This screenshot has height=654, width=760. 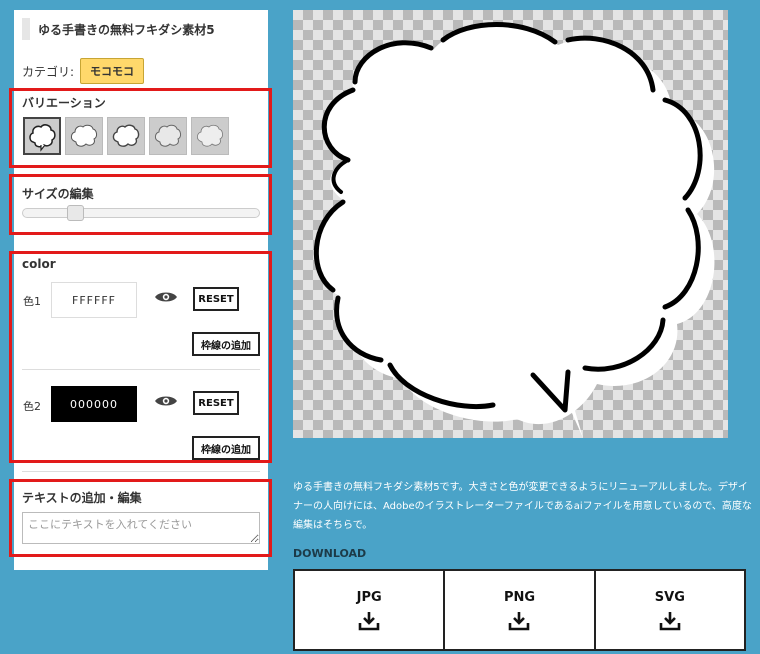 What do you see at coordinates (330, 553) in the screenshot?
I see `download-heading: DOWNLOAD` at bounding box center [330, 553].